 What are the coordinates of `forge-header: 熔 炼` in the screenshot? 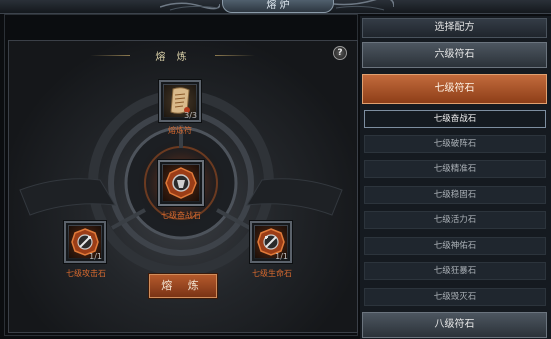 It's located at (173, 57).